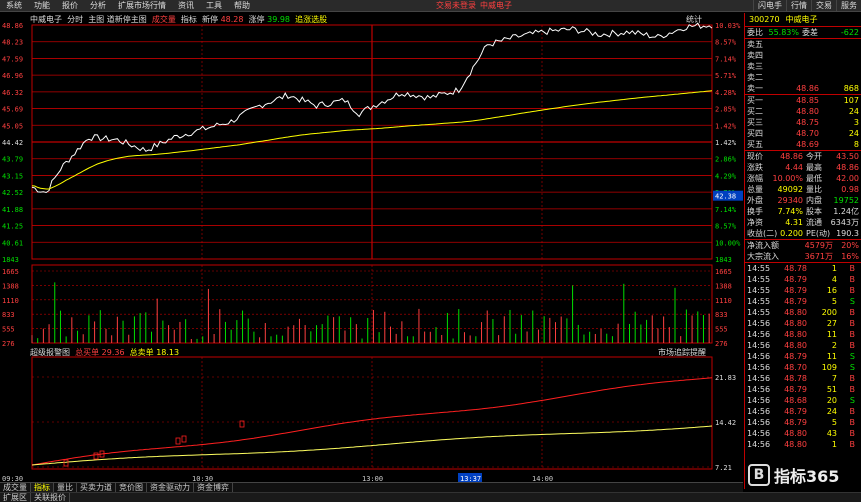  What do you see at coordinates (164, 19) in the screenshot?
I see `volume-label: 成交量` at bounding box center [164, 19].